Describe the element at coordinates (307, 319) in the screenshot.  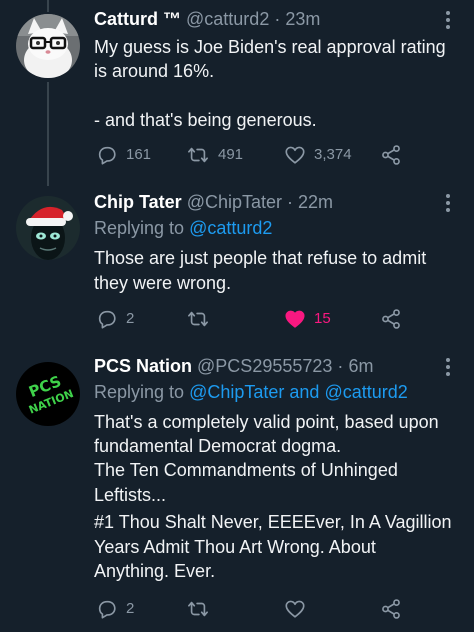
I see `like-button: 15` at that location.